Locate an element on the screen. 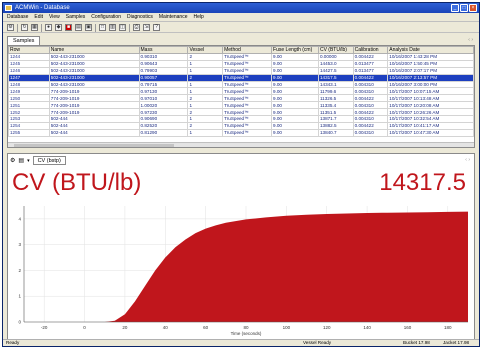 Image resolution: width=482 pixels, height=349 pixels. menu-view: View is located at coordinates (54, 17).